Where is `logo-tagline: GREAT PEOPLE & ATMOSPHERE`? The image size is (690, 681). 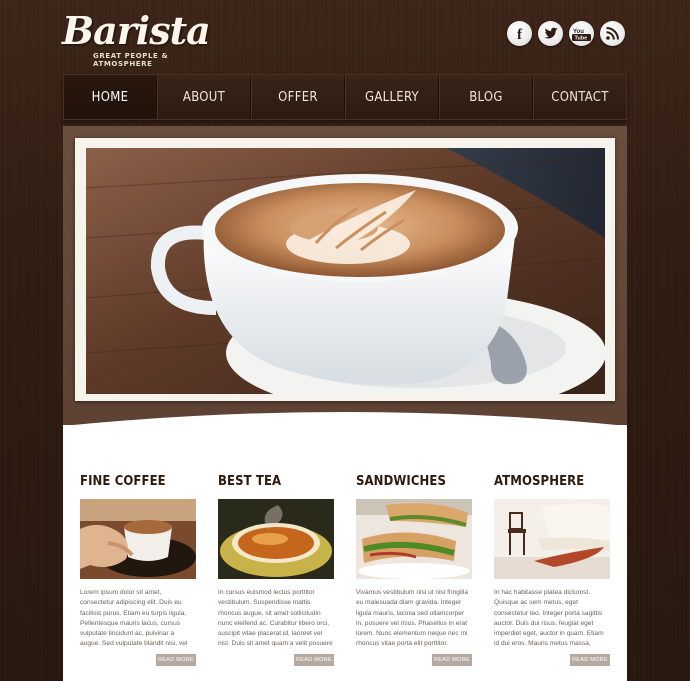
logo-tagline: GREAT PEOPLE & ATMOSPHERE is located at coordinates (131, 60).